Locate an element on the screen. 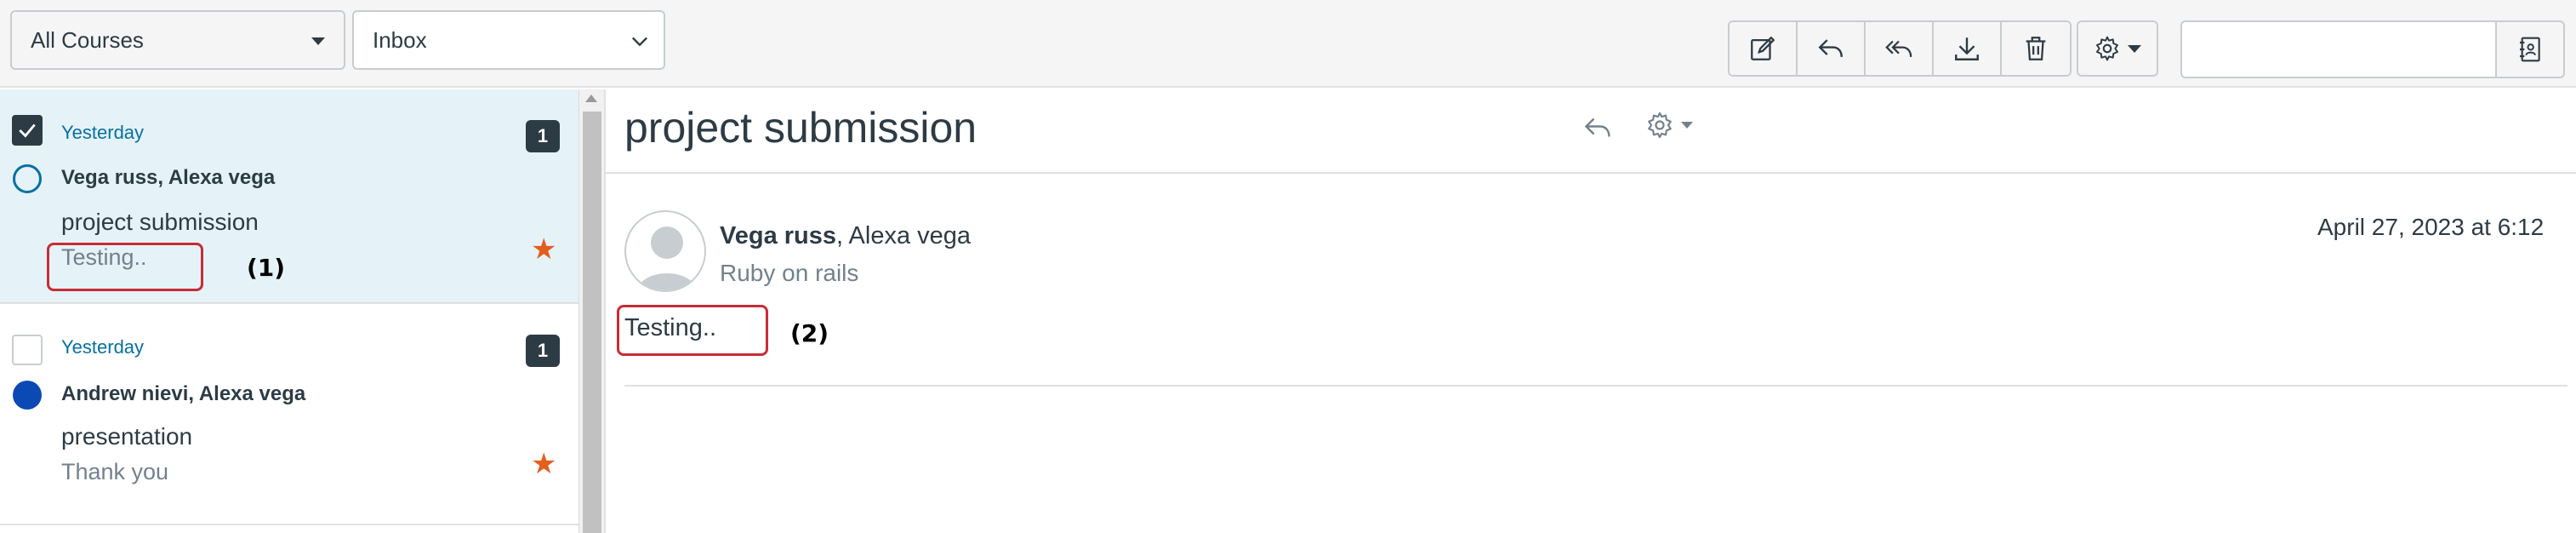  trash-icon is located at coordinates (2036, 49).